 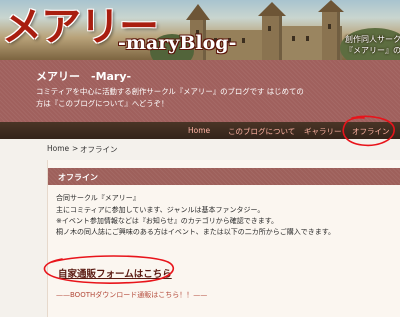 What do you see at coordinates (83, 76) in the screenshot?
I see `site-title: メアリー -Mary-` at bounding box center [83, 76].